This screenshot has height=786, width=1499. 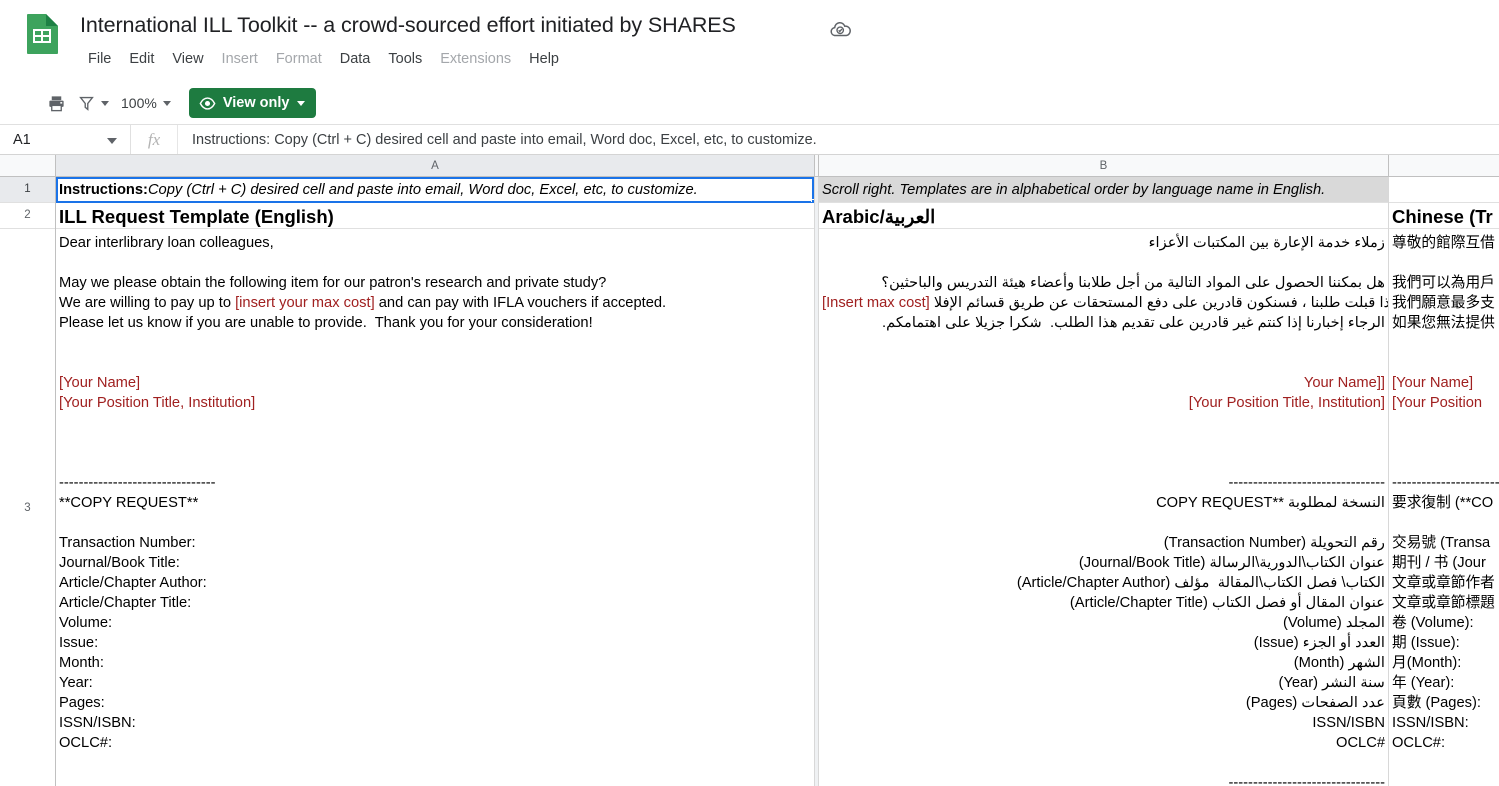 What do you see at coordinates (1286, 403) in the screenshot?
I see `b3-sig-title: [Your Position Title, Institution]` at bounding box center [1286, 403].